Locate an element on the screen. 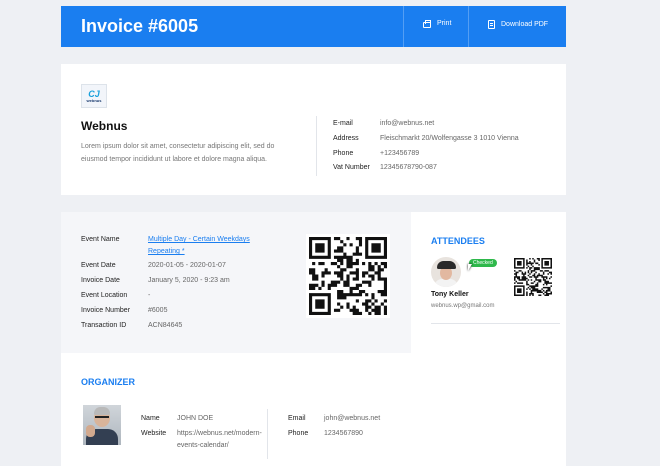  attendee-name: Tony Keller is located at coordinates (450, 294).